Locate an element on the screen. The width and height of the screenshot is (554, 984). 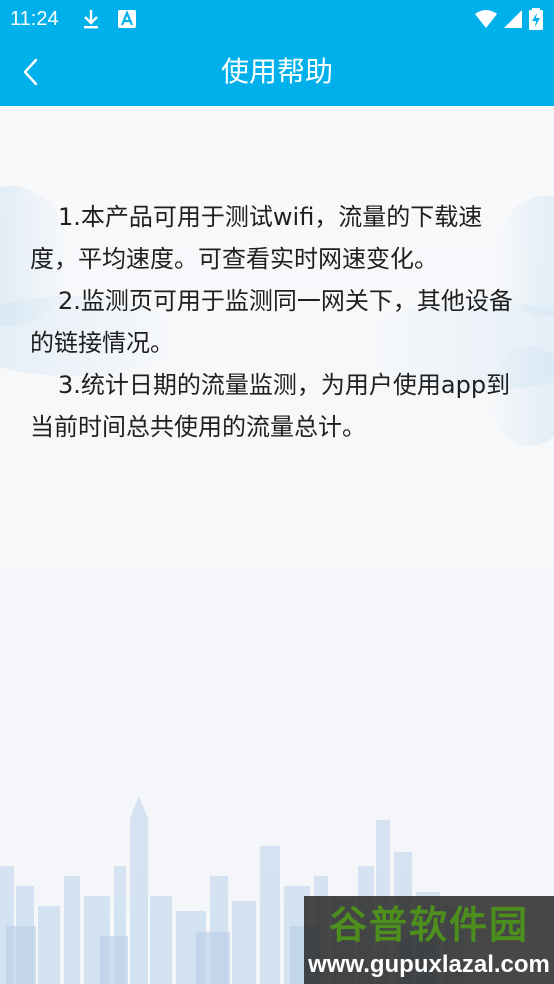
battery-charging-icon is located at coordinates (536, 19).